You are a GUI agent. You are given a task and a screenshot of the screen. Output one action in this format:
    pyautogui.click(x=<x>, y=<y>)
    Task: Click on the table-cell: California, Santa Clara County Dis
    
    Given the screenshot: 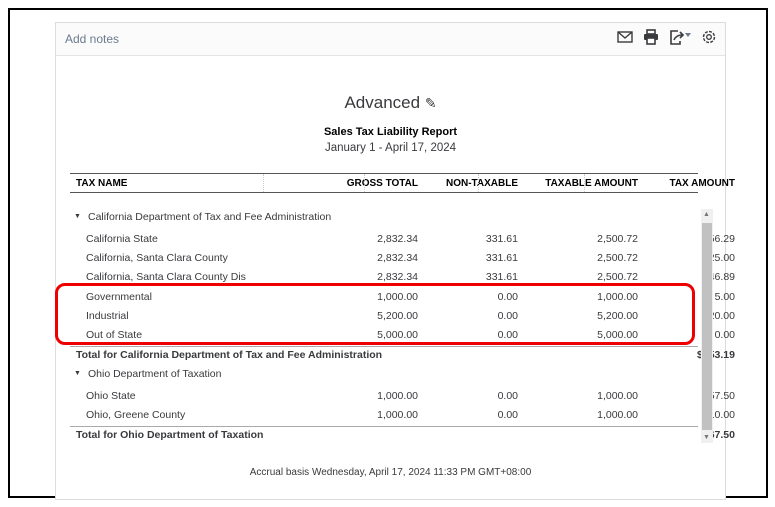 What is the action you would take?
    pyautogui.click(x=166, y=277)
    